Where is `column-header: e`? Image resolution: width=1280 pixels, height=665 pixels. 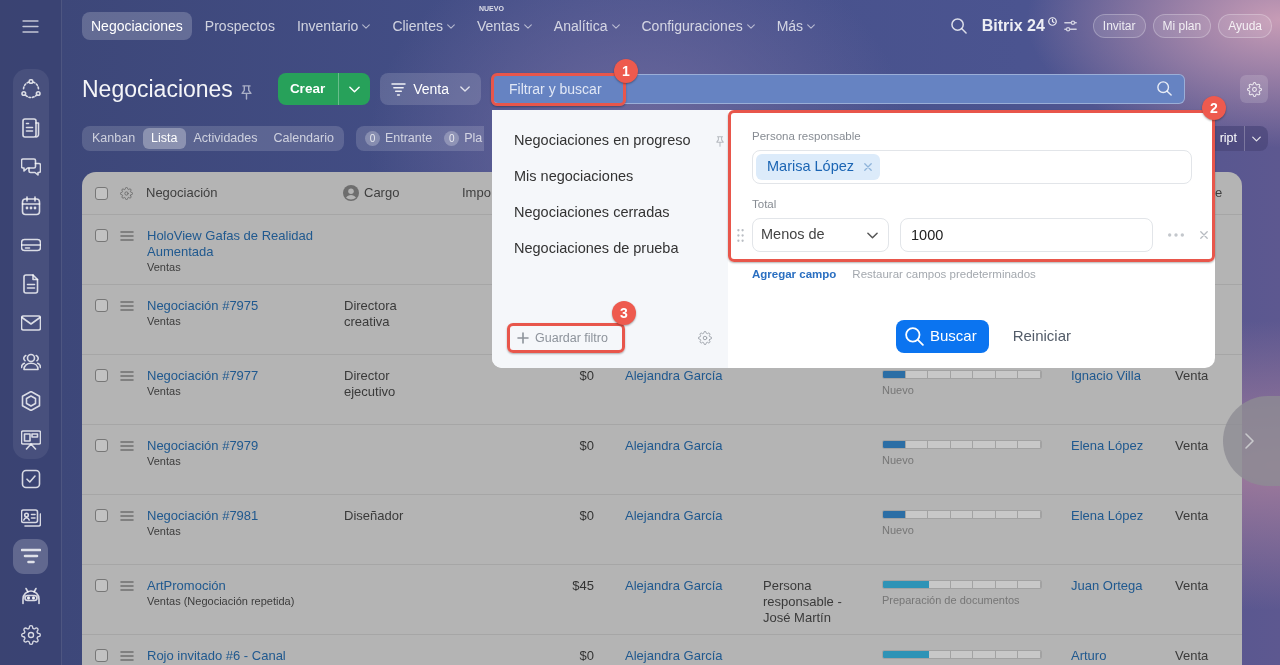
column-header: e is located at coordinates (1219, 193).